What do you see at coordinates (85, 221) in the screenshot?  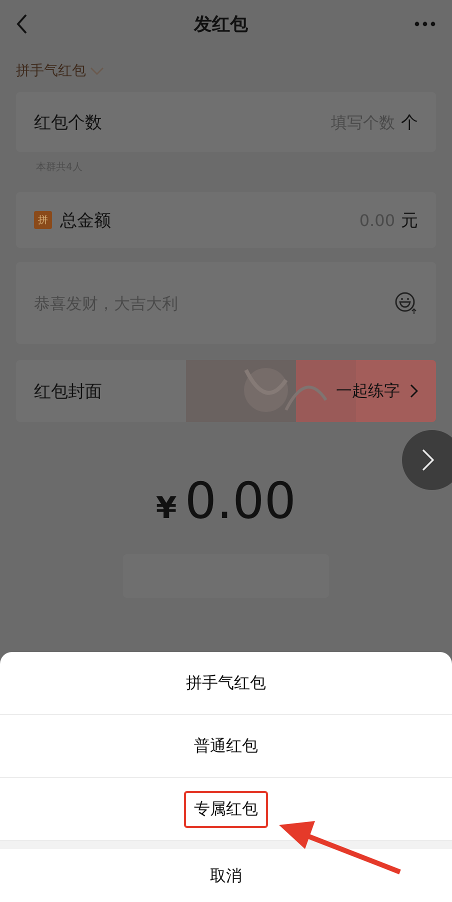 I see `amount-label: 总金额` at bounding box center [85, 221].